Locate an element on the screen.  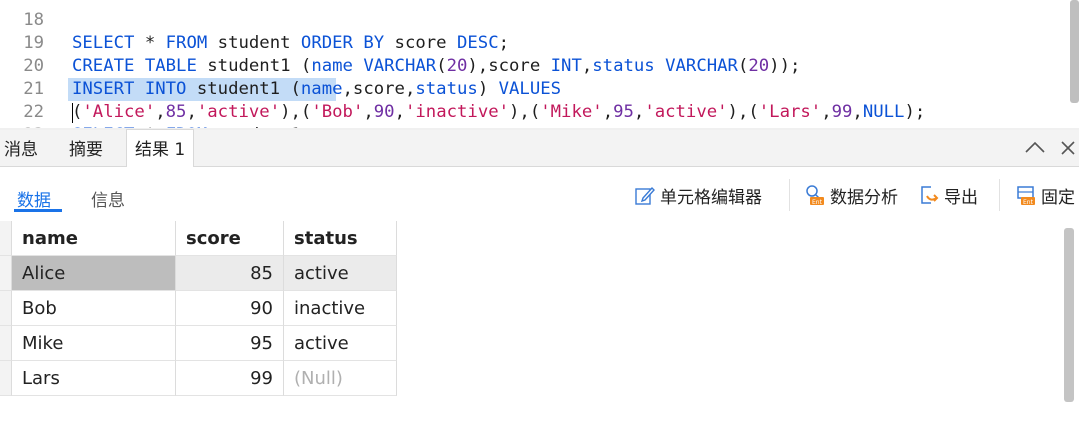
edit-pencil-icon is located at coordinates (645, 195).